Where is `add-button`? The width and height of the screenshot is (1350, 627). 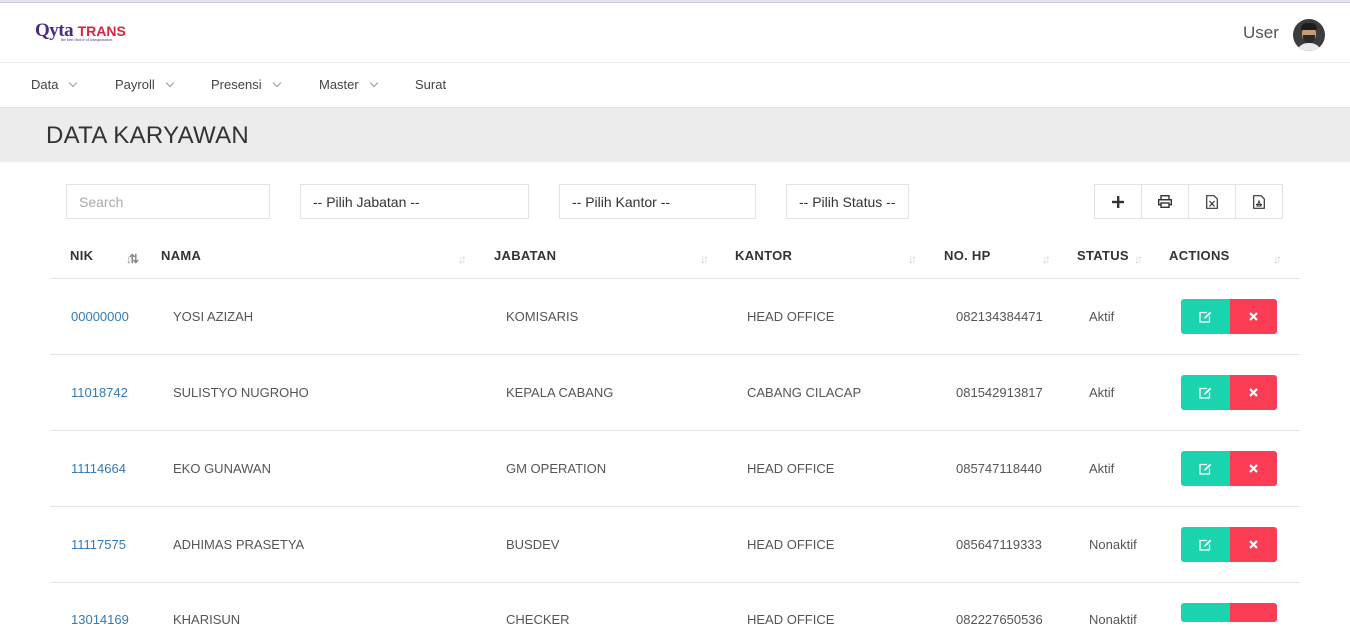
add-button is located at coordinates (1118, 201).